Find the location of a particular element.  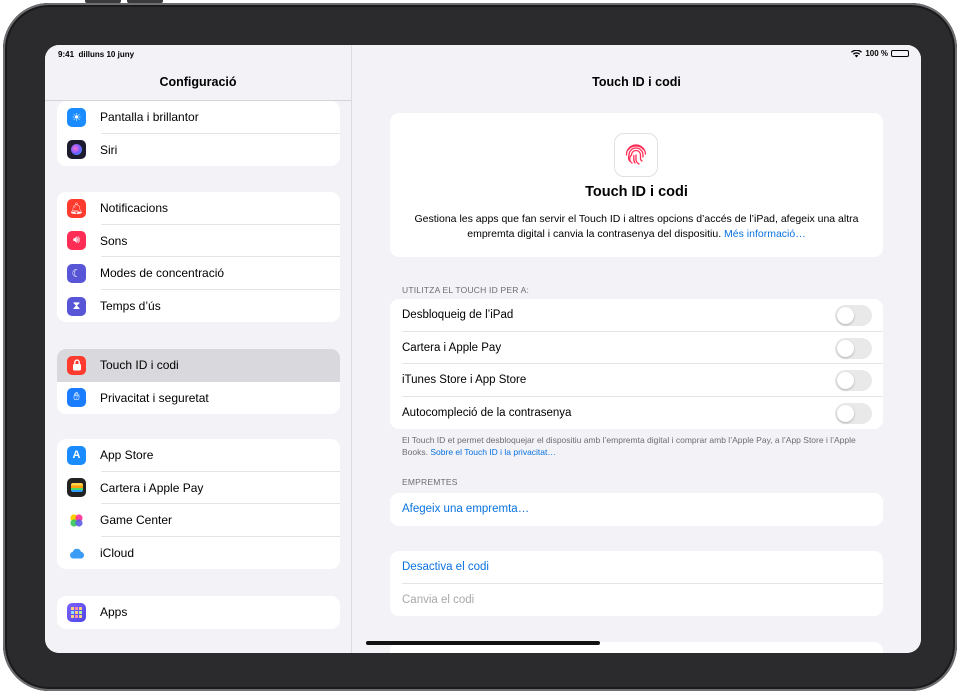

sidebar-item-screen-time: ⧗ Temps d’ús is located at coordinates (198, 306).